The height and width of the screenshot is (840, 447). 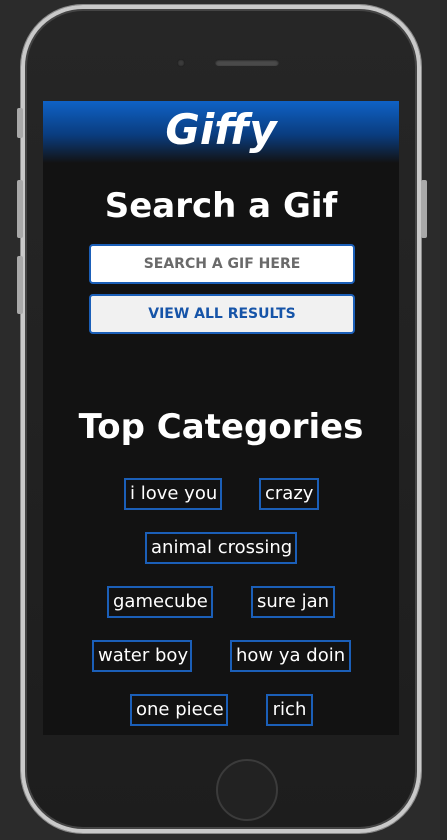 I want to click on category-chip-water-boy: water boy, so click(x=142, y=656).